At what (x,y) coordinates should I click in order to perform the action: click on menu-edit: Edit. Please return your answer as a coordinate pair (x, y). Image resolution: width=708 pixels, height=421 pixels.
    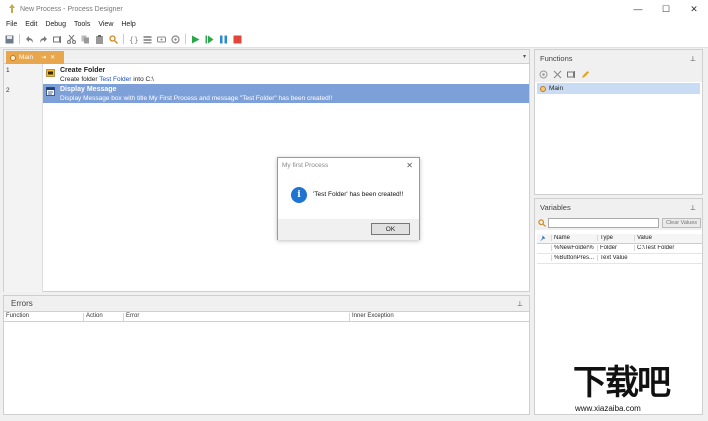
    Looking at the image, I should click on (31, 24).